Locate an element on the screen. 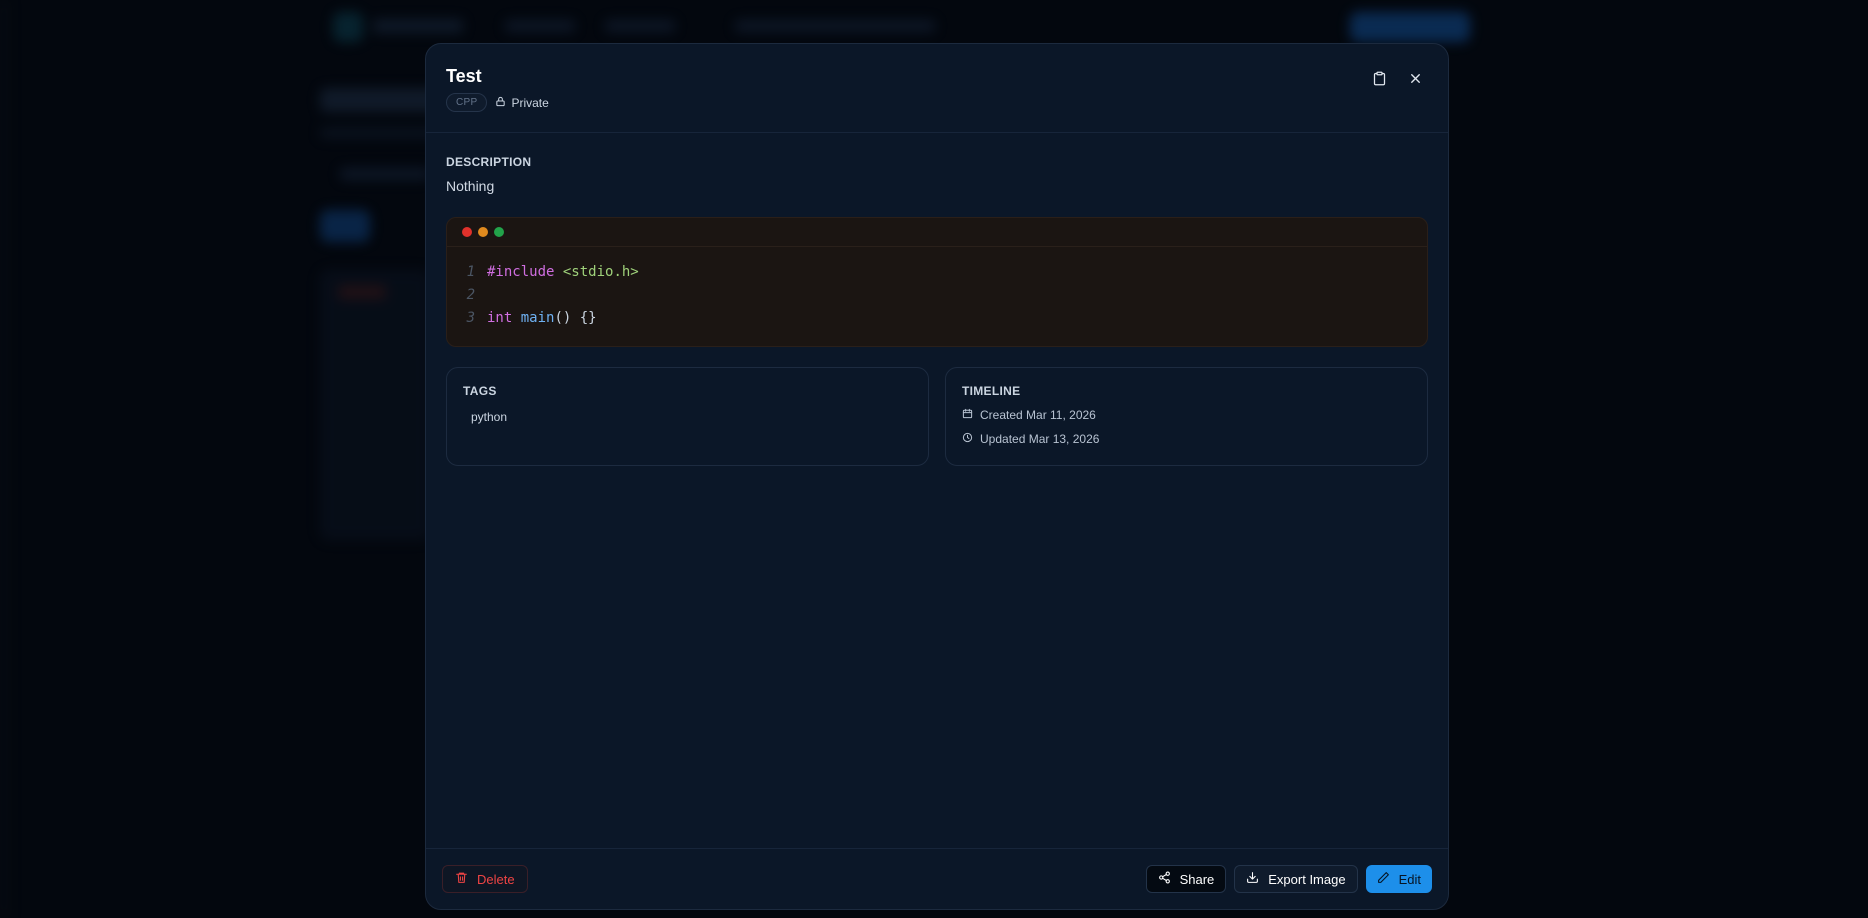  download-icon is located at coordinates (1252, 879).